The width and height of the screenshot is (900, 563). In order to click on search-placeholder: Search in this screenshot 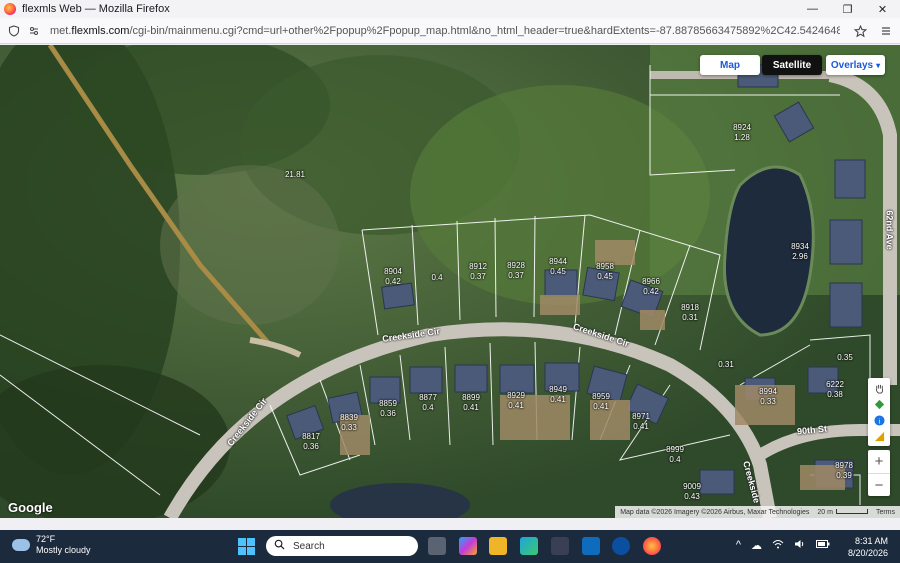, I will do `click(309, 546)`.